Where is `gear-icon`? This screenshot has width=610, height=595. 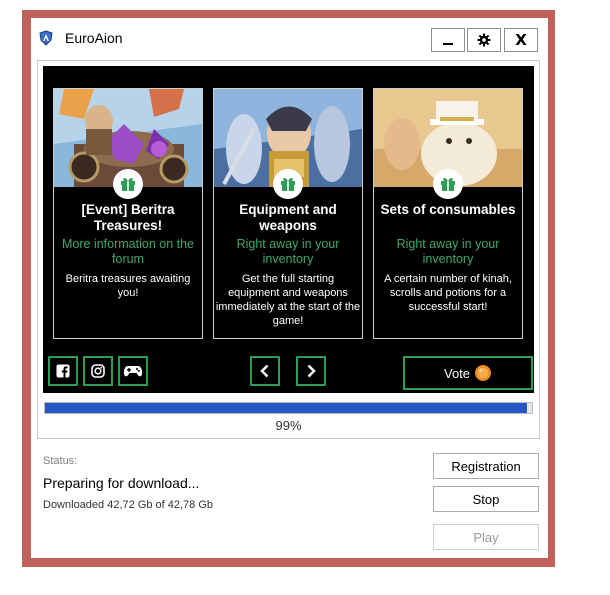
gear-icon is located at coordinates (484, 40).